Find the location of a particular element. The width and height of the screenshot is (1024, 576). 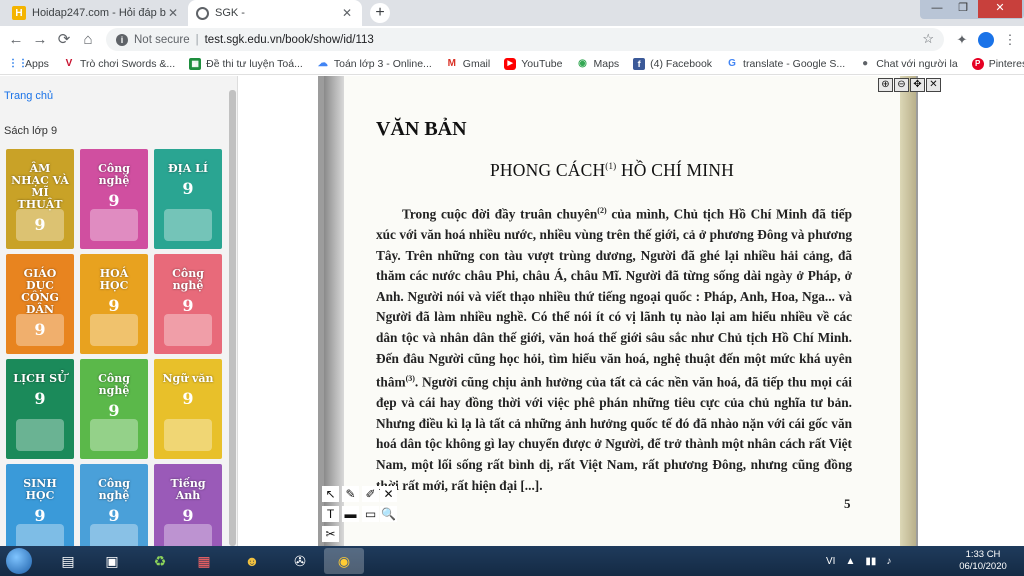

extensions-puzzle-icon: ✦ is located at coordinates (962, 40).